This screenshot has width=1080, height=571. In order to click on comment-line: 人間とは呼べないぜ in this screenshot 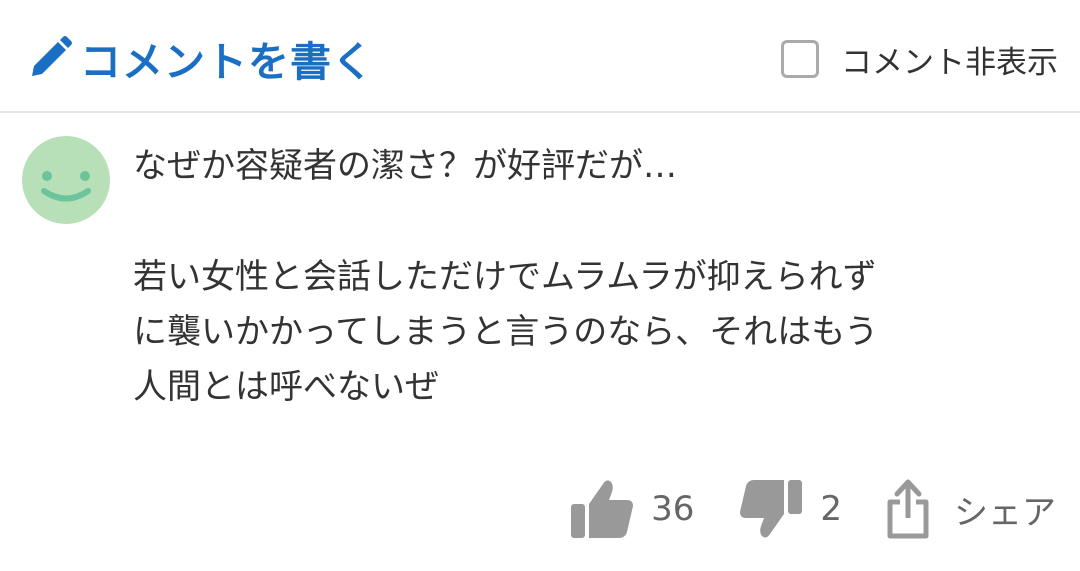, I will do `click(286, 387)`.